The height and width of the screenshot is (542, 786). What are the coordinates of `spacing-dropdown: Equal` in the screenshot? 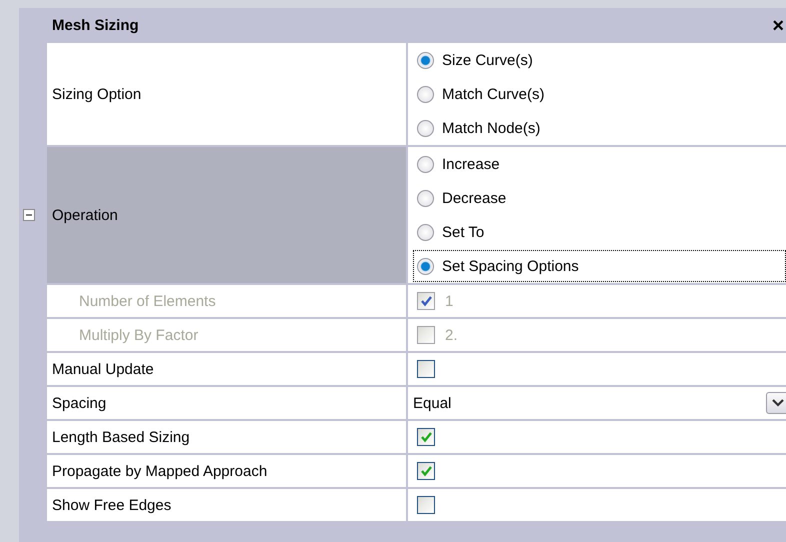 It's located at (599, 403).